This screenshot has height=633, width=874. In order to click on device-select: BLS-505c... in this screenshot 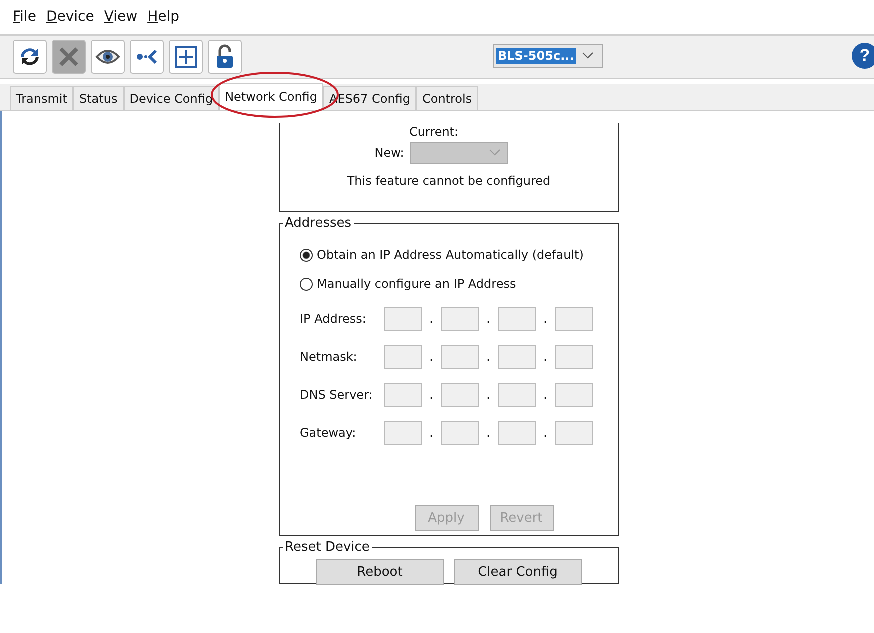, I will do `click(548, 56)`.